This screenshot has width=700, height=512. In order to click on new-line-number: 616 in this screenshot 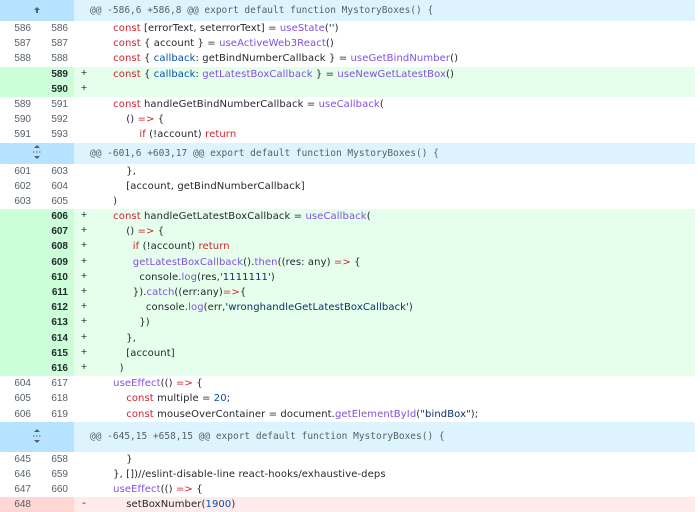, I will do `click(55, 368)`.